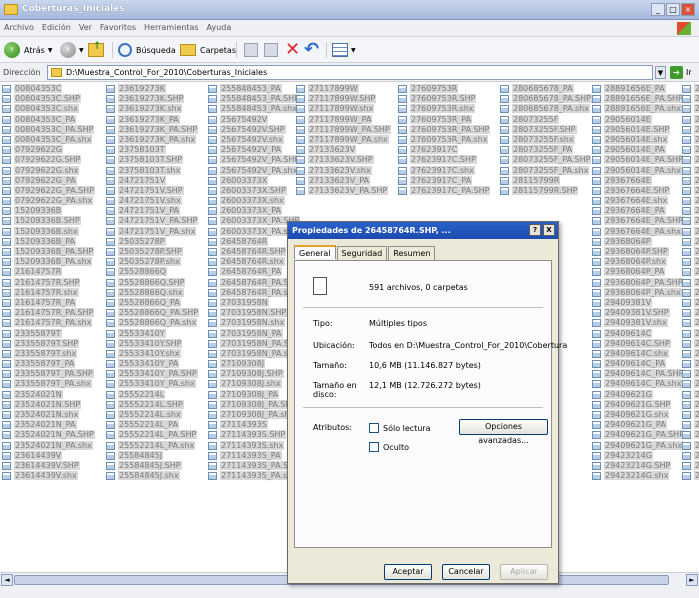 The image size is (699, 598). Describe the element at coordinates (444, 180) in the screenshot. I see `list-item: 27623917C_PA` at that location.